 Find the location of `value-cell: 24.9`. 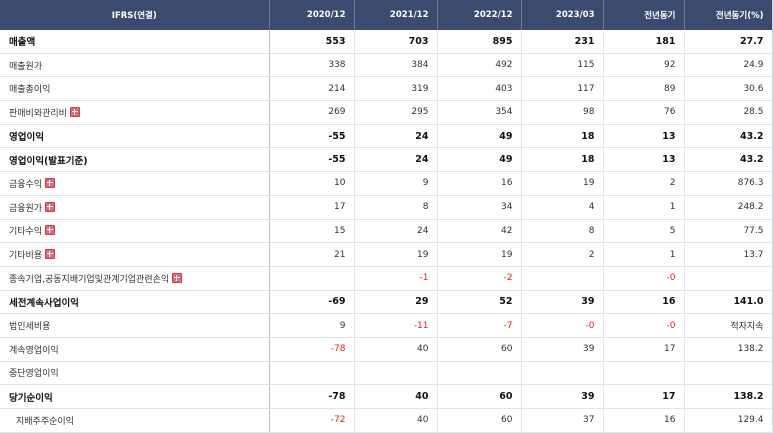

value-cell: 24.9 is located at coordinates (728, 65).